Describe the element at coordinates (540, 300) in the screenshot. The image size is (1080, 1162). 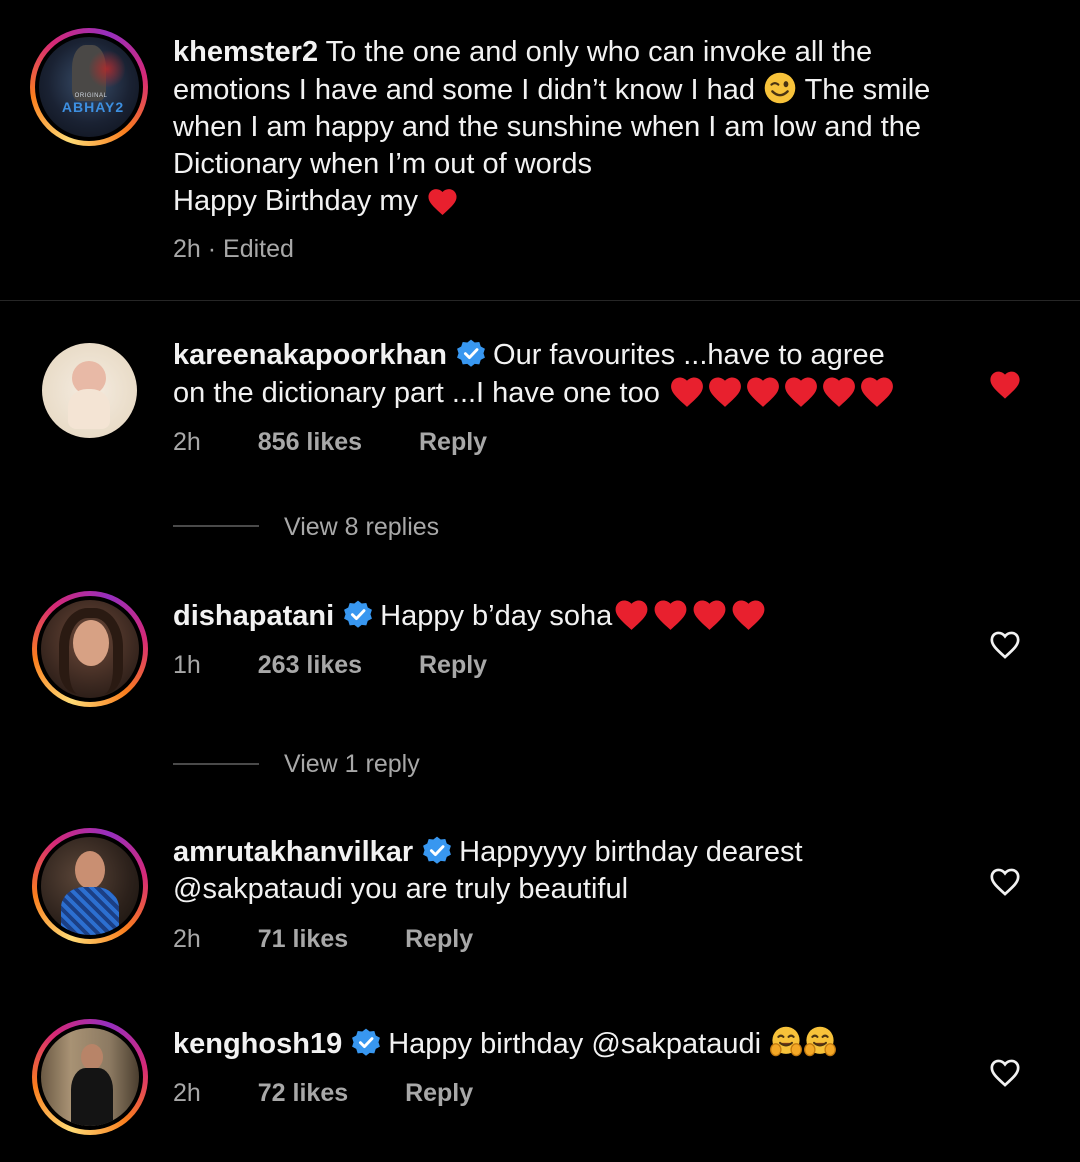
I see `caption-divider` at that location.